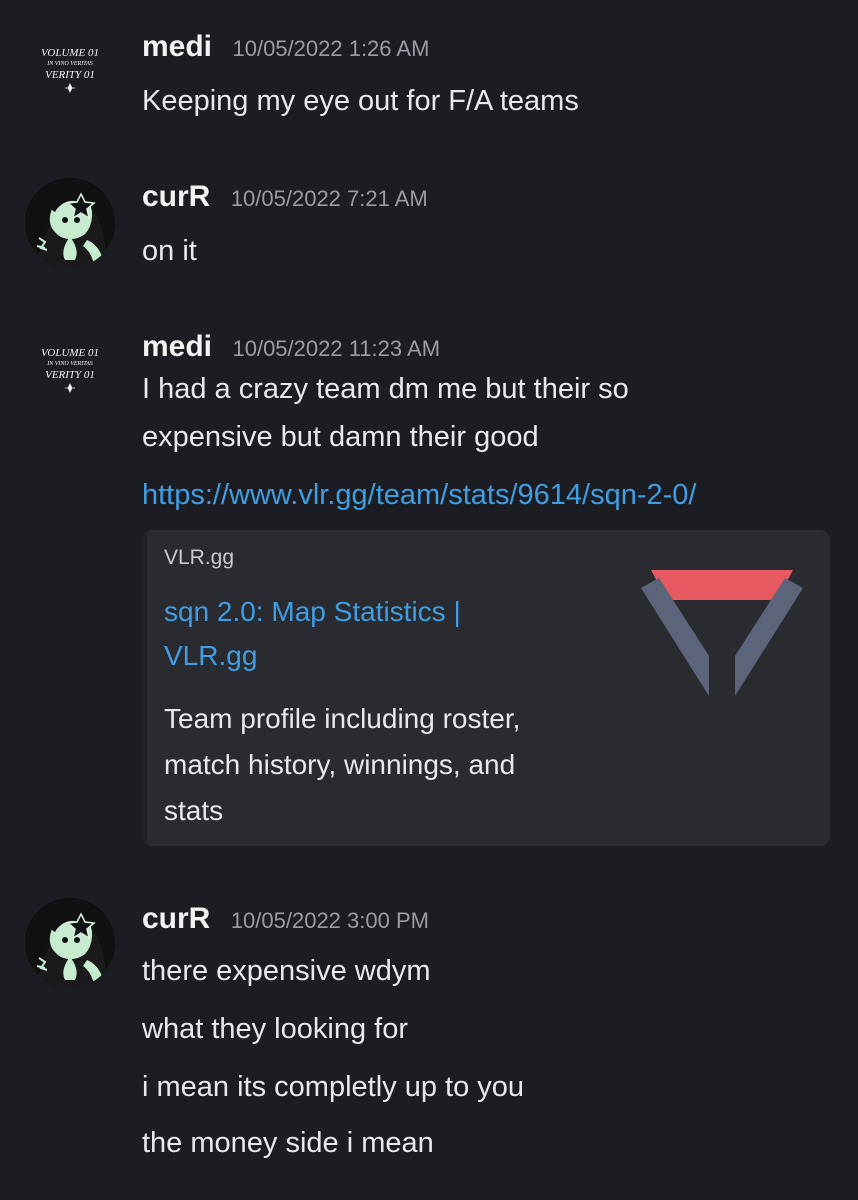 The image size is (858, 1200). Describe the element at coordinates (194, 810) in the screenshot. I see `embed-description-line: stats` at that location.